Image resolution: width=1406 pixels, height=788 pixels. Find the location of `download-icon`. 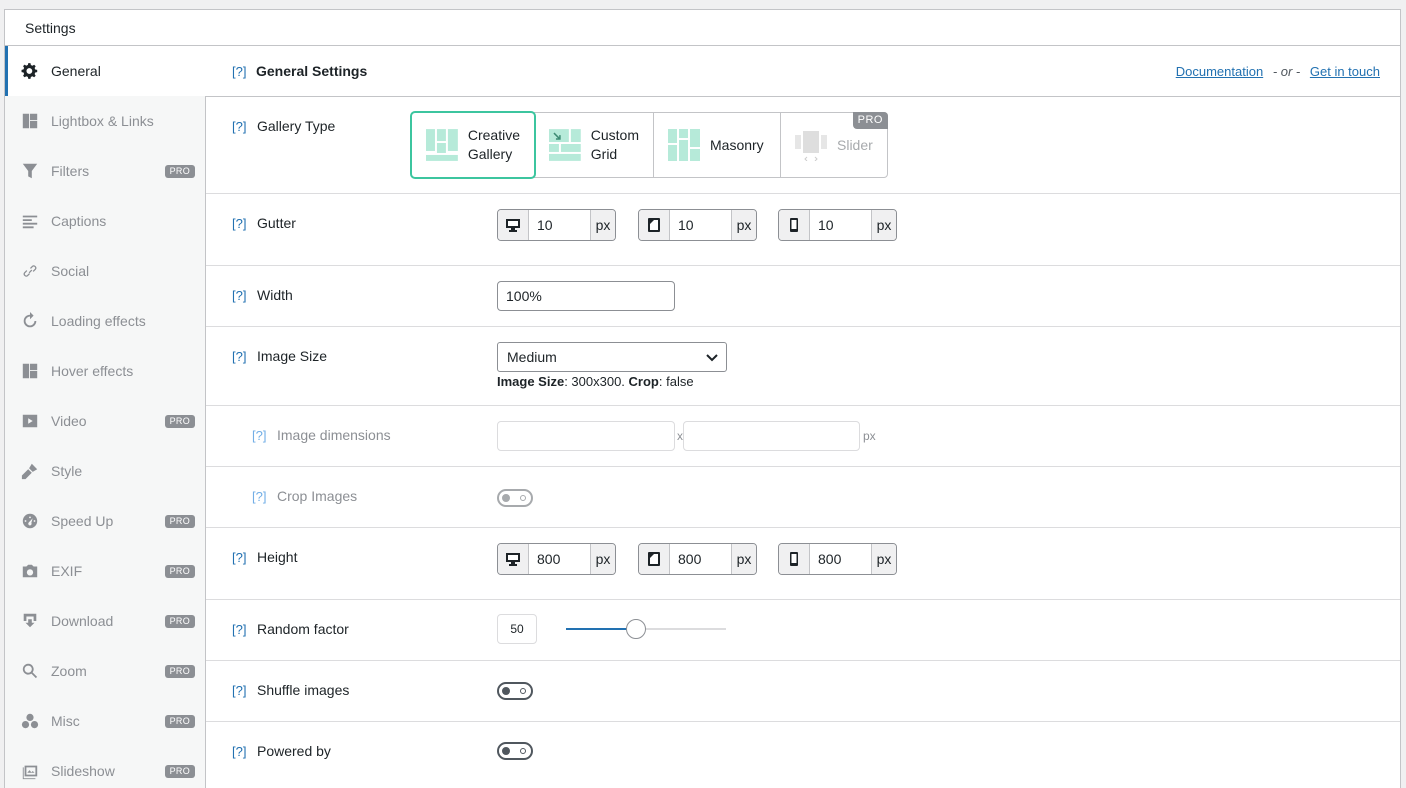

download-icon is located at coordinates (30, 621).